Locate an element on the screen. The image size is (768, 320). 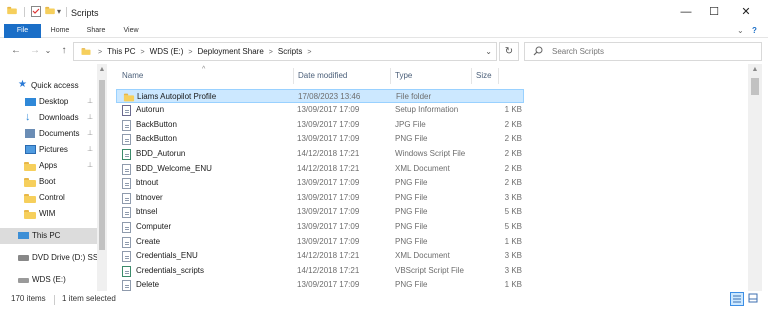
nav-item-label: Documents is located at coordinates (59, 133).